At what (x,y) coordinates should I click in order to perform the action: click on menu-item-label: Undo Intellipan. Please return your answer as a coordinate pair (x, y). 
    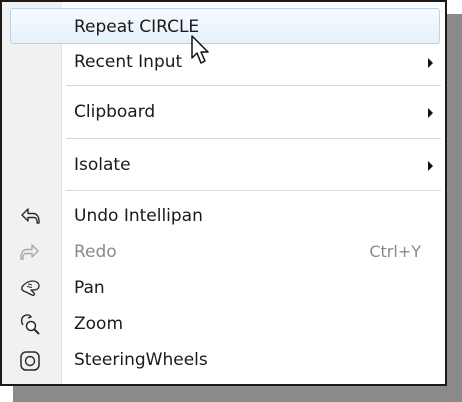
    Looking at the image, I should click on (138, 216).